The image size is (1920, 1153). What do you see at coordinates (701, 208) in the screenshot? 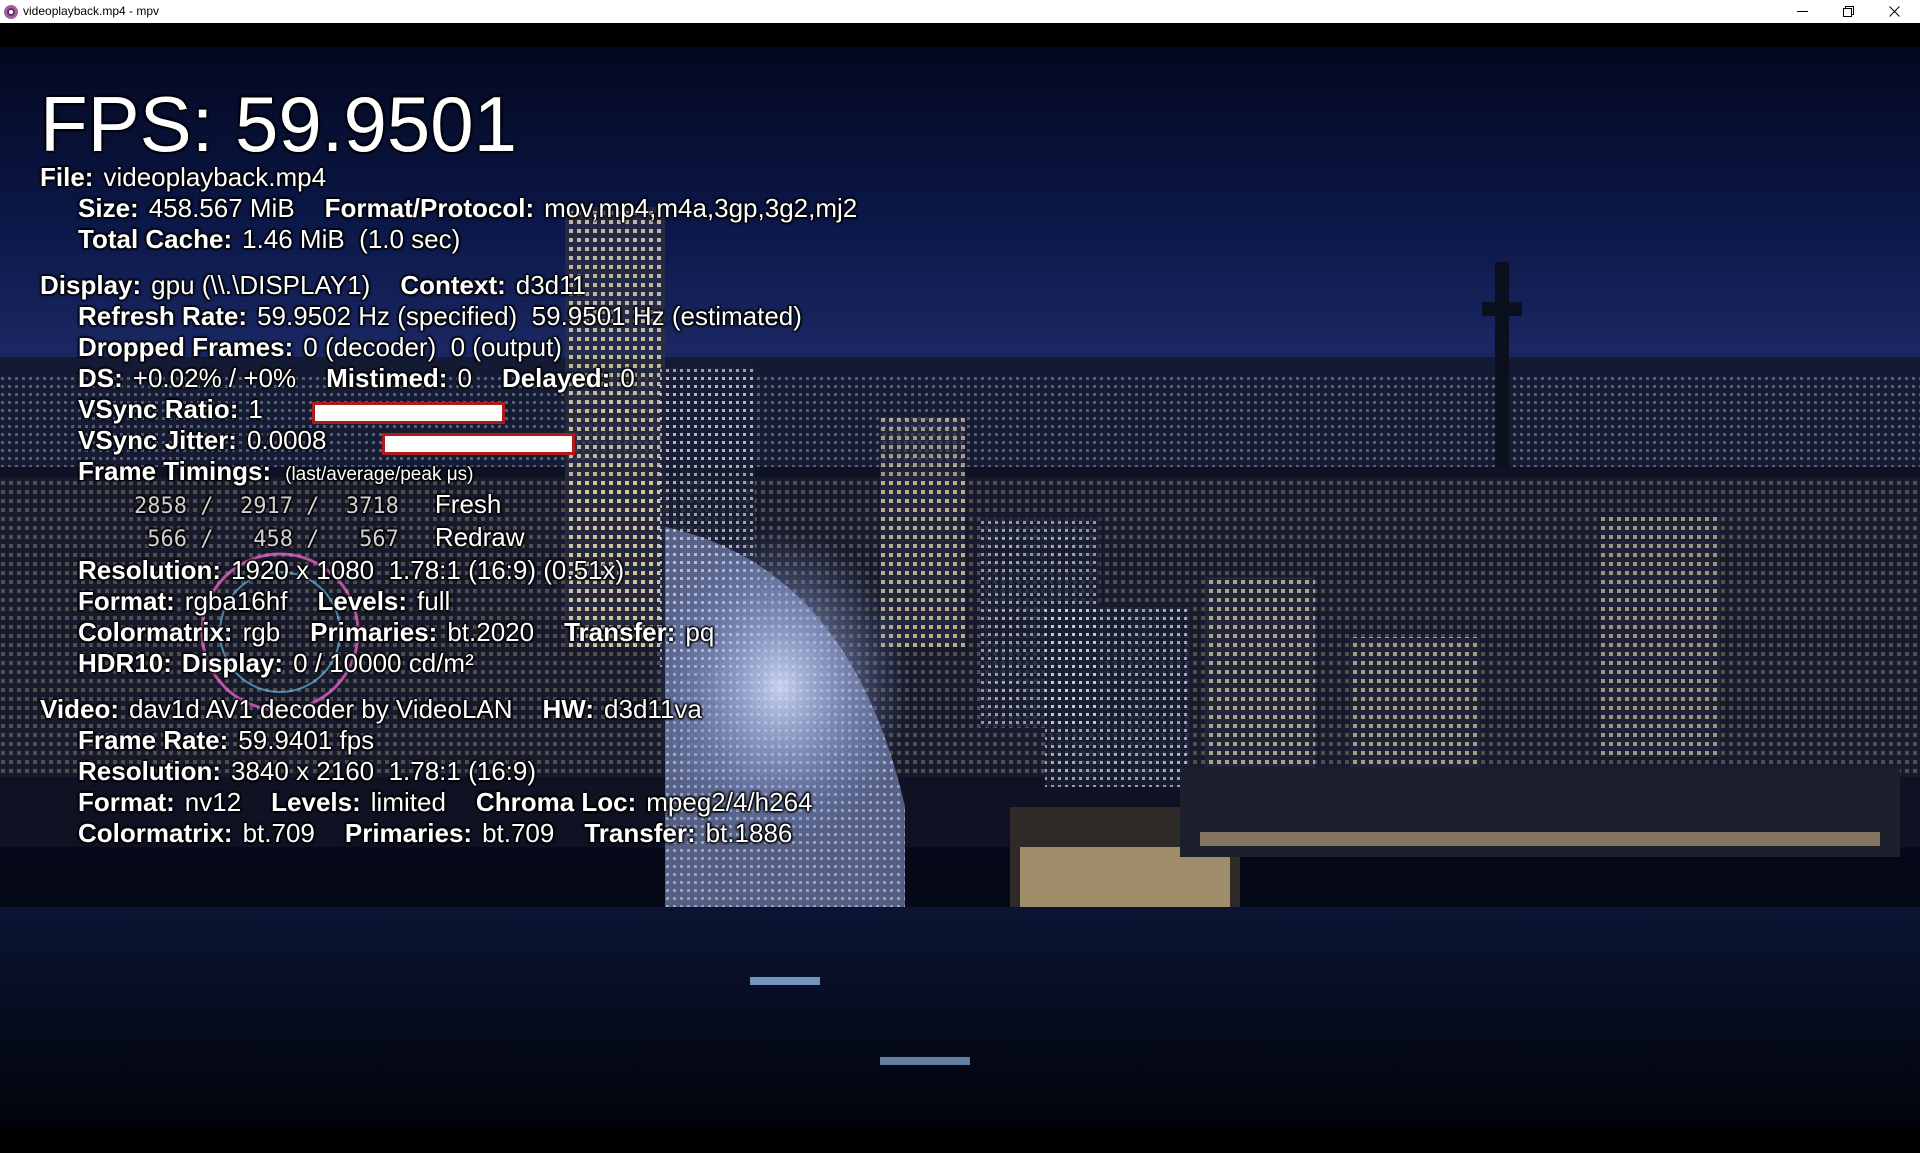
I see `format-protocol-value: mov,mp4,m4a,3gp,3g2,mj2` at bounding box center [701, 208].